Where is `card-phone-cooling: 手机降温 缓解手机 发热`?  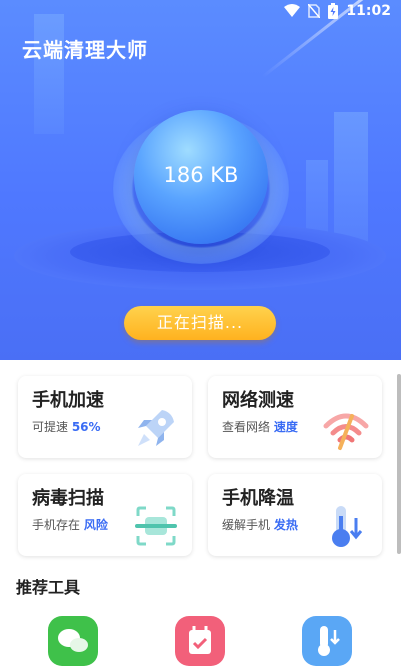
card-phone-cooling: 手机降温 缓解手机 发热 is located at coordinates (295, 515).